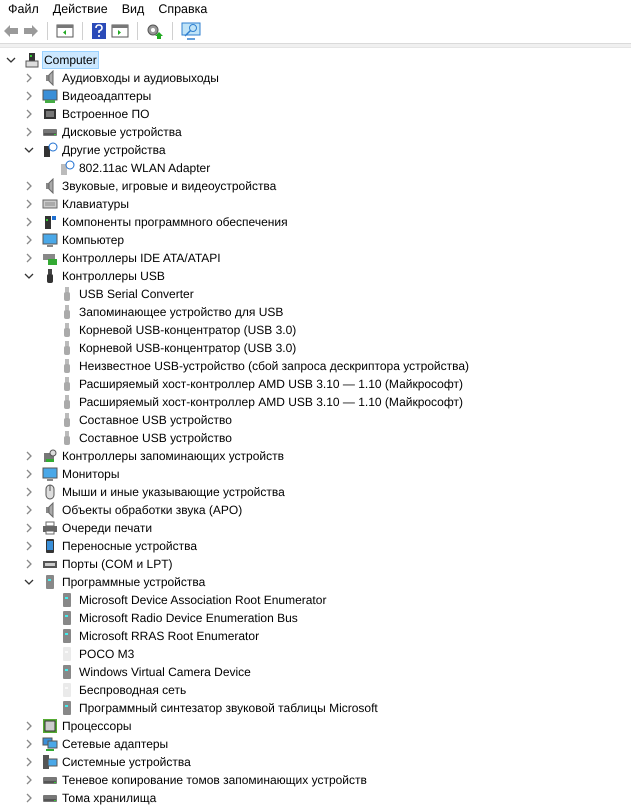 The height and width of the screenshot is (807, 631). I want to click on tree-item: Неизвестное USB-устройство (сбой запроса дескриптора устройства), so click(274, 366).